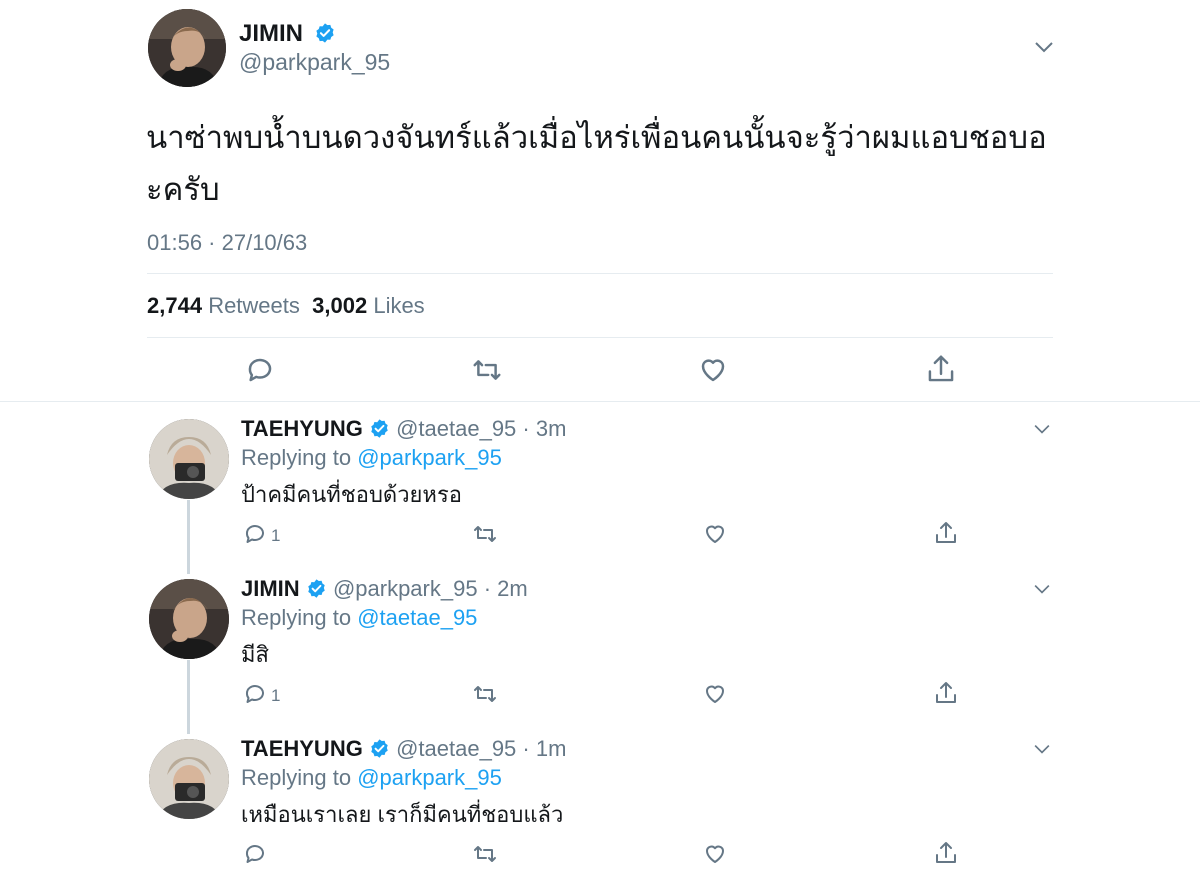 Image resolution: width=1200 pixels, height=877 pixels. I want to click on retweets-count: 2,744, so click(175, 305).